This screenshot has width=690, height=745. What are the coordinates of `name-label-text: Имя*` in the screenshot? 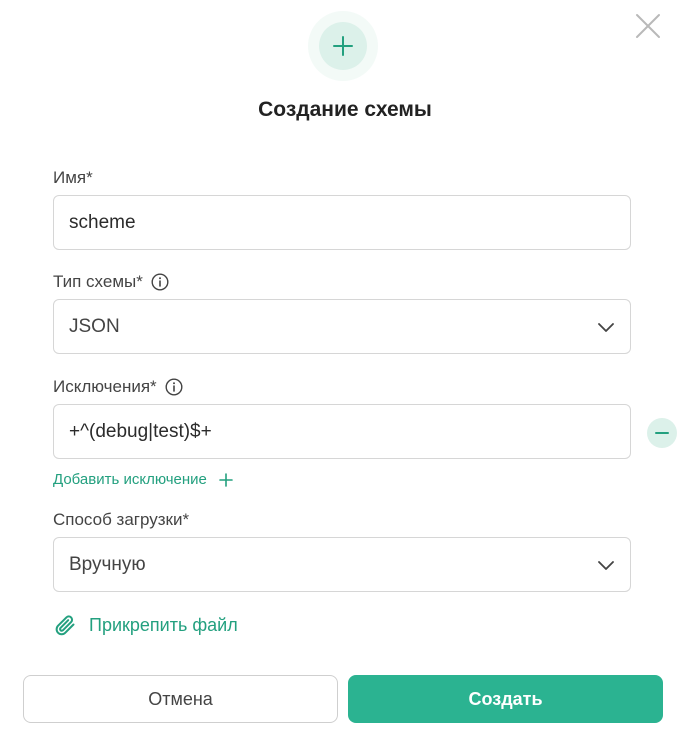 It's located at (73, 177).